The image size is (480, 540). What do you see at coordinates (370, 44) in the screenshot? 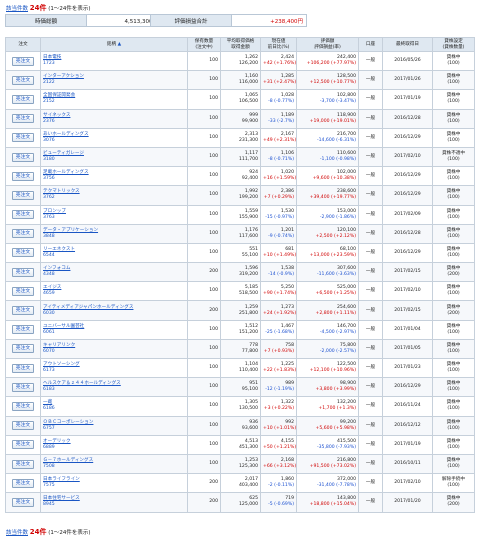
I see `col-account: 口座` at bounding box center [370, 44].